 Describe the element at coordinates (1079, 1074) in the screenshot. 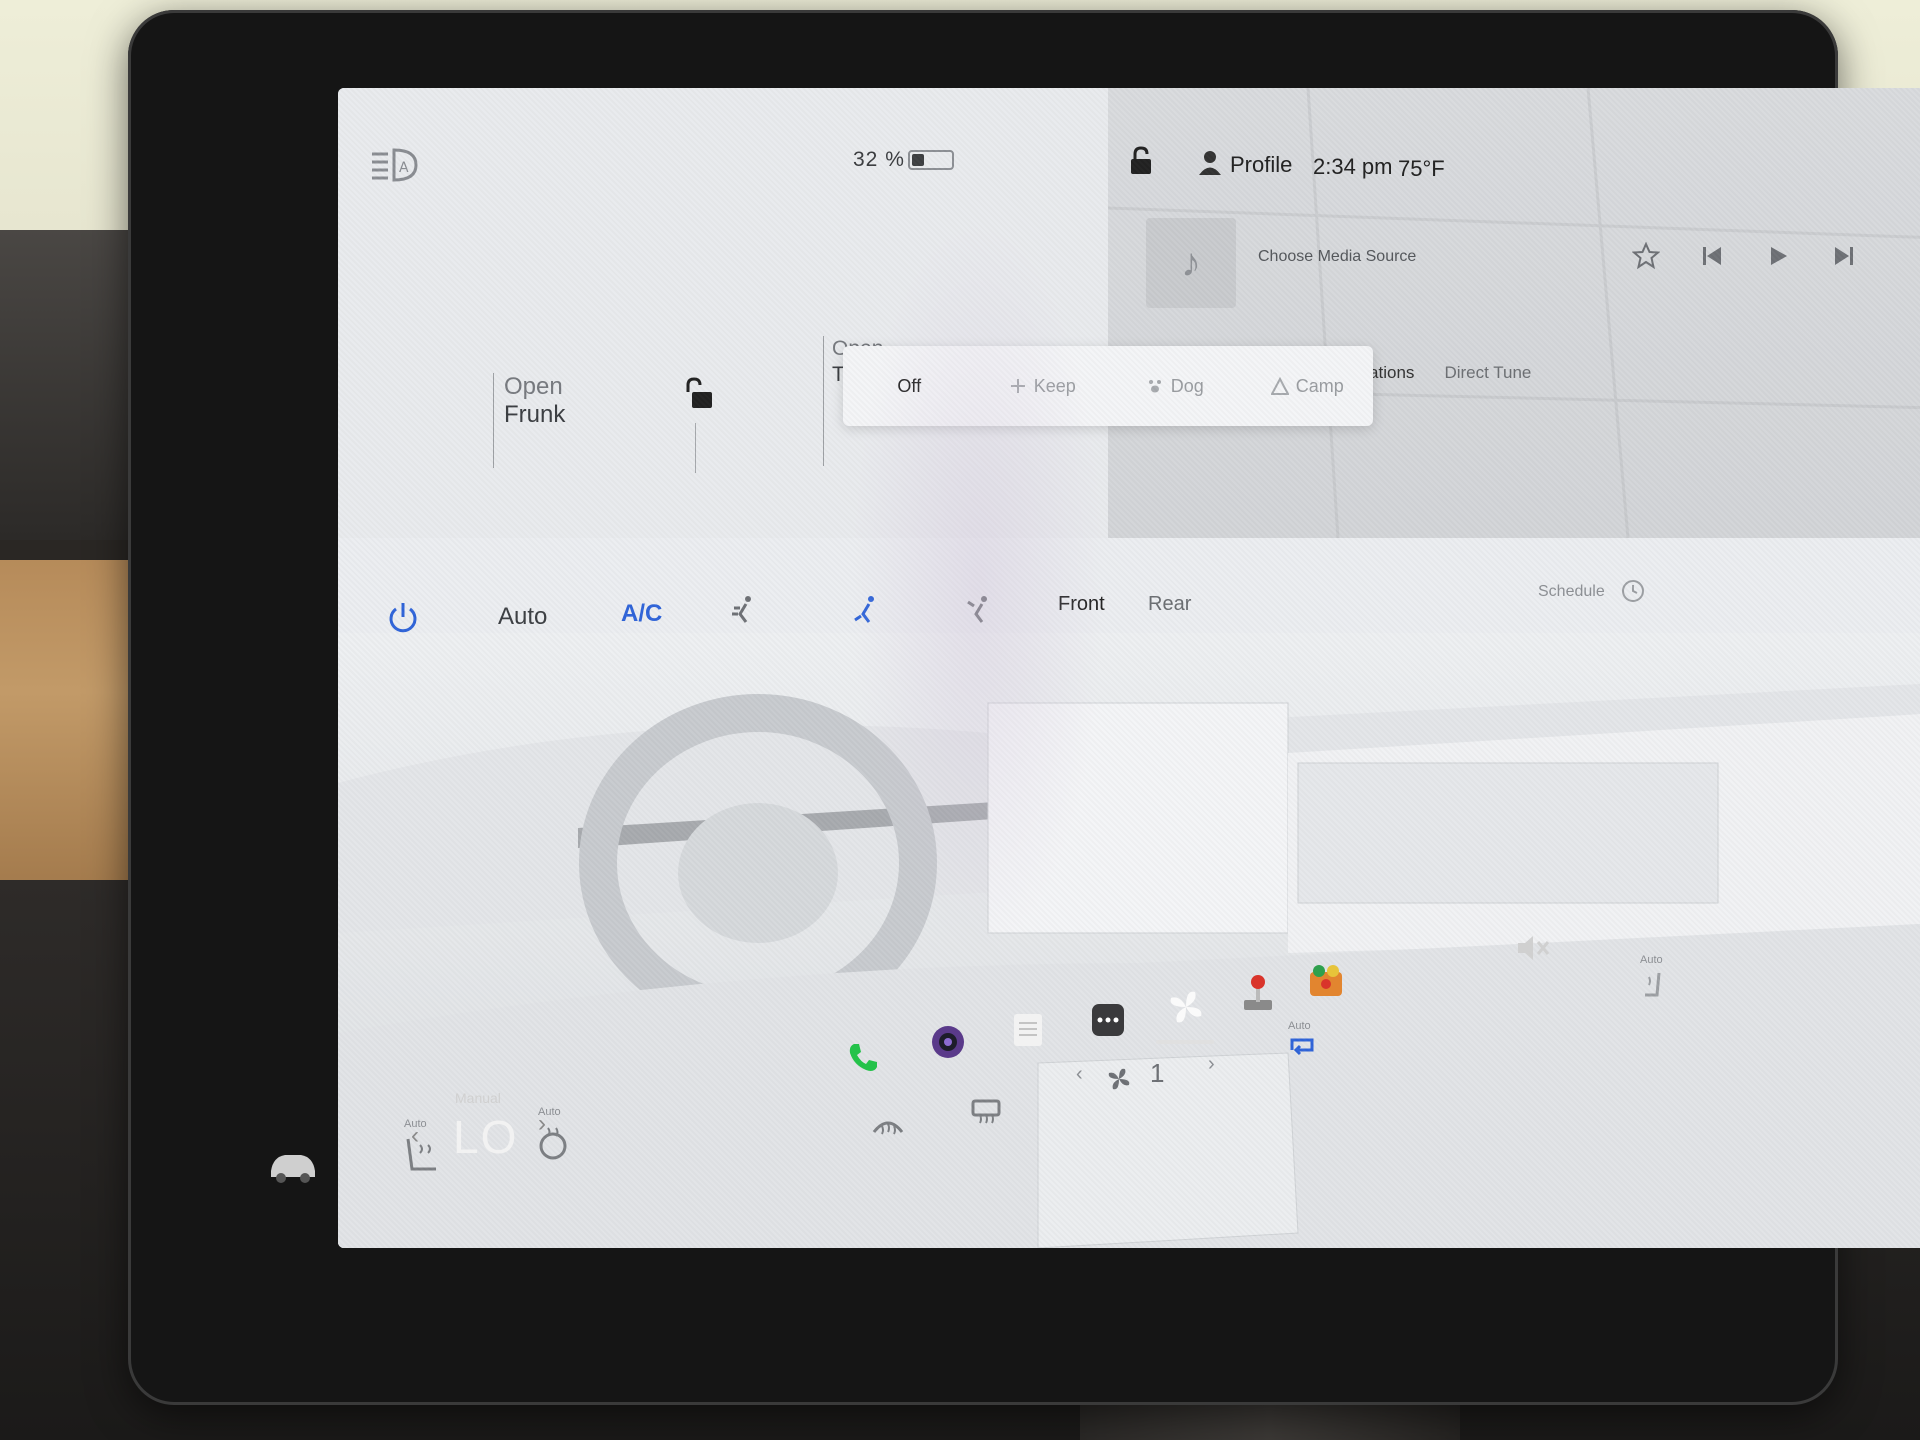

I see `fan-decrease-button: ‹` at that location.